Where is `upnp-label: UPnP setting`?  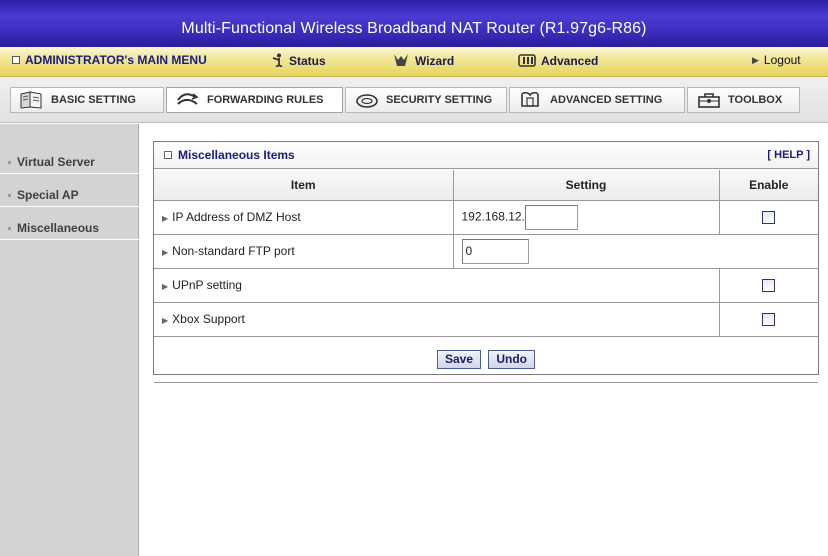
upnp-label: UPnP setting is located at coordinates (207, 285).